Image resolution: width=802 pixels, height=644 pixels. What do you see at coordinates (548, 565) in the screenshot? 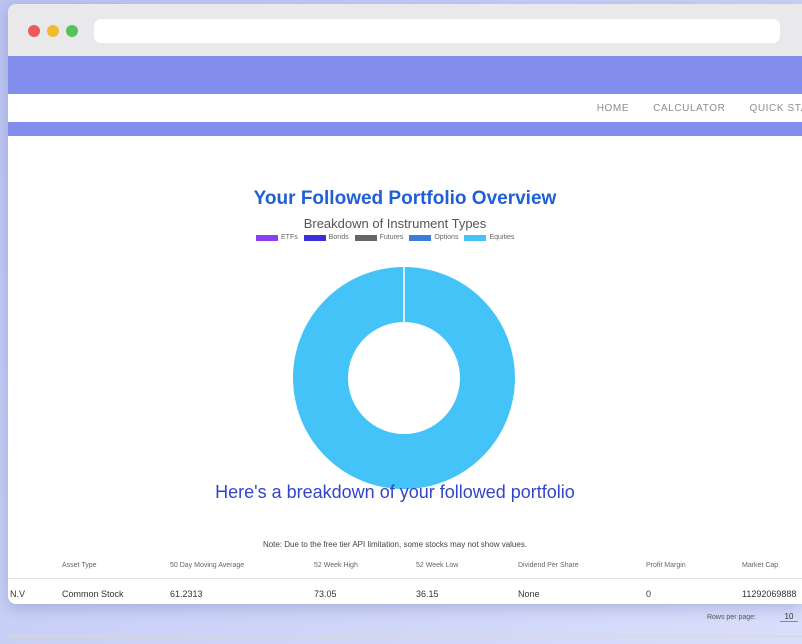
I see `header-dividend-per-share: Dividend Per Share` at bounding box center [548, 565].